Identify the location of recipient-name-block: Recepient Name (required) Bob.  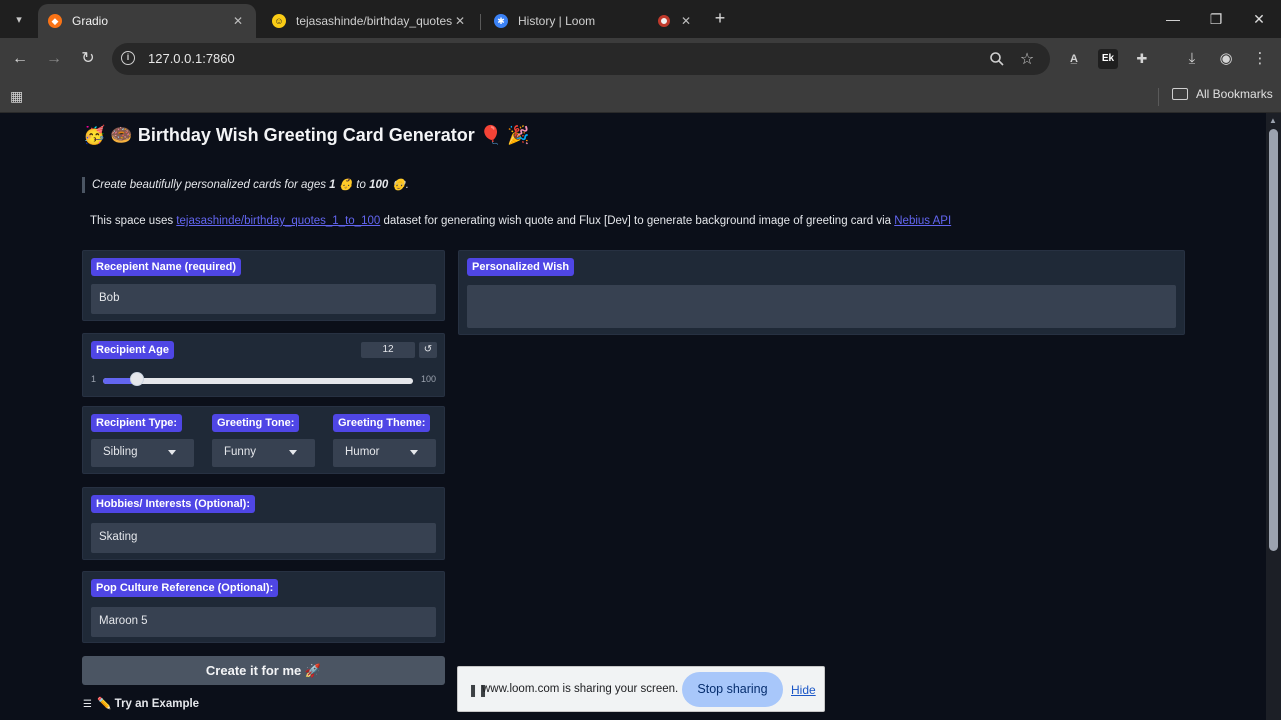
(263, 285).